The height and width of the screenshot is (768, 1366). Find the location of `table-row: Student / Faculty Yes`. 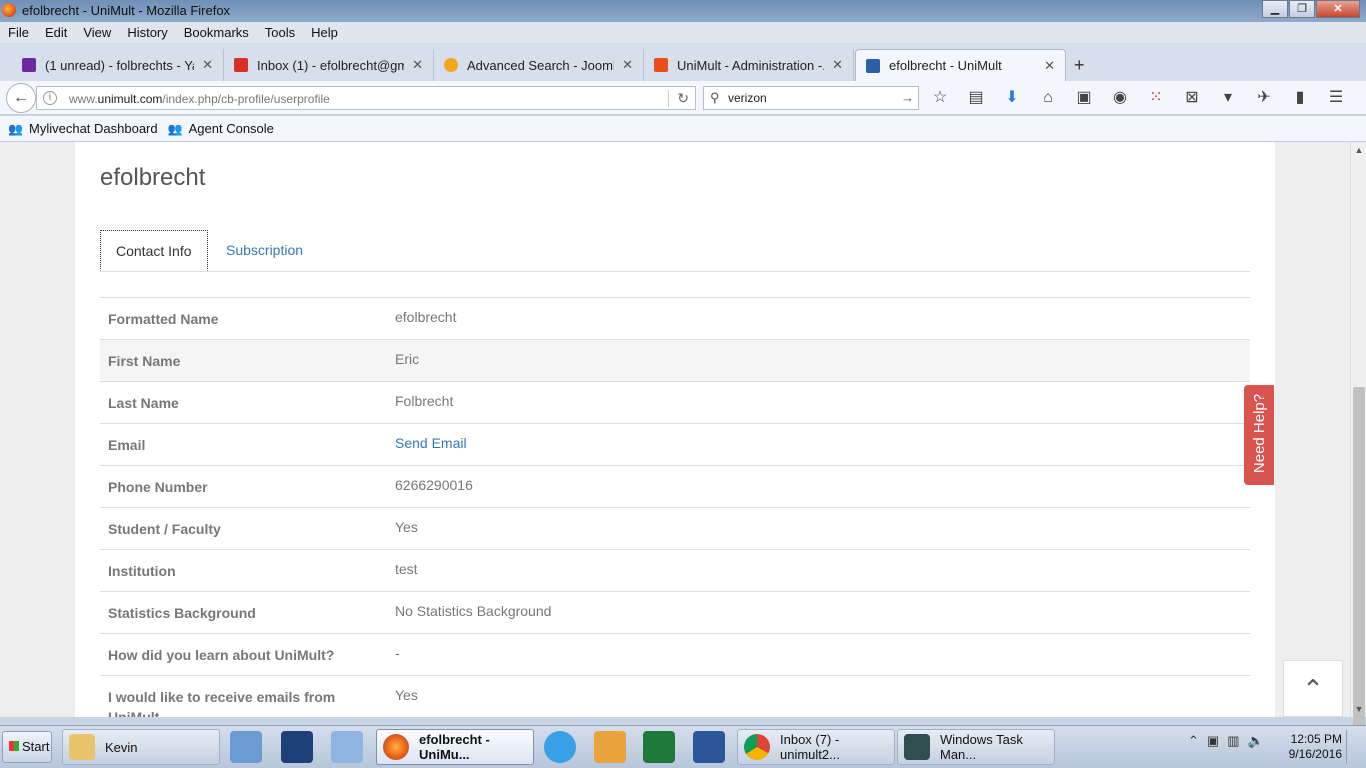

table-row: Student / Faculty Yes is located at coordinates (675, 528).